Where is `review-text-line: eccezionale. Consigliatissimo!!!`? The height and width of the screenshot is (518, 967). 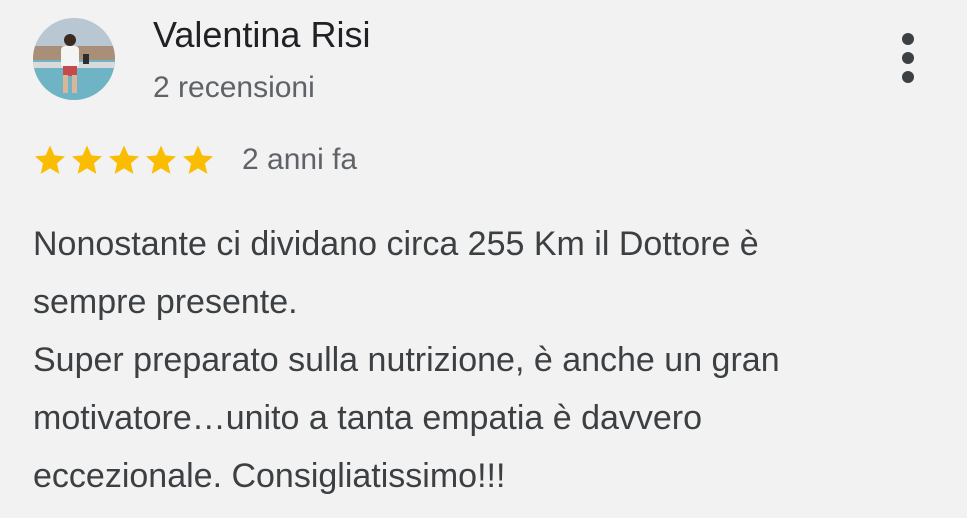 review-text-line: eccezionale. Consigliatissimo!!! is located at coordinates (269, 476).